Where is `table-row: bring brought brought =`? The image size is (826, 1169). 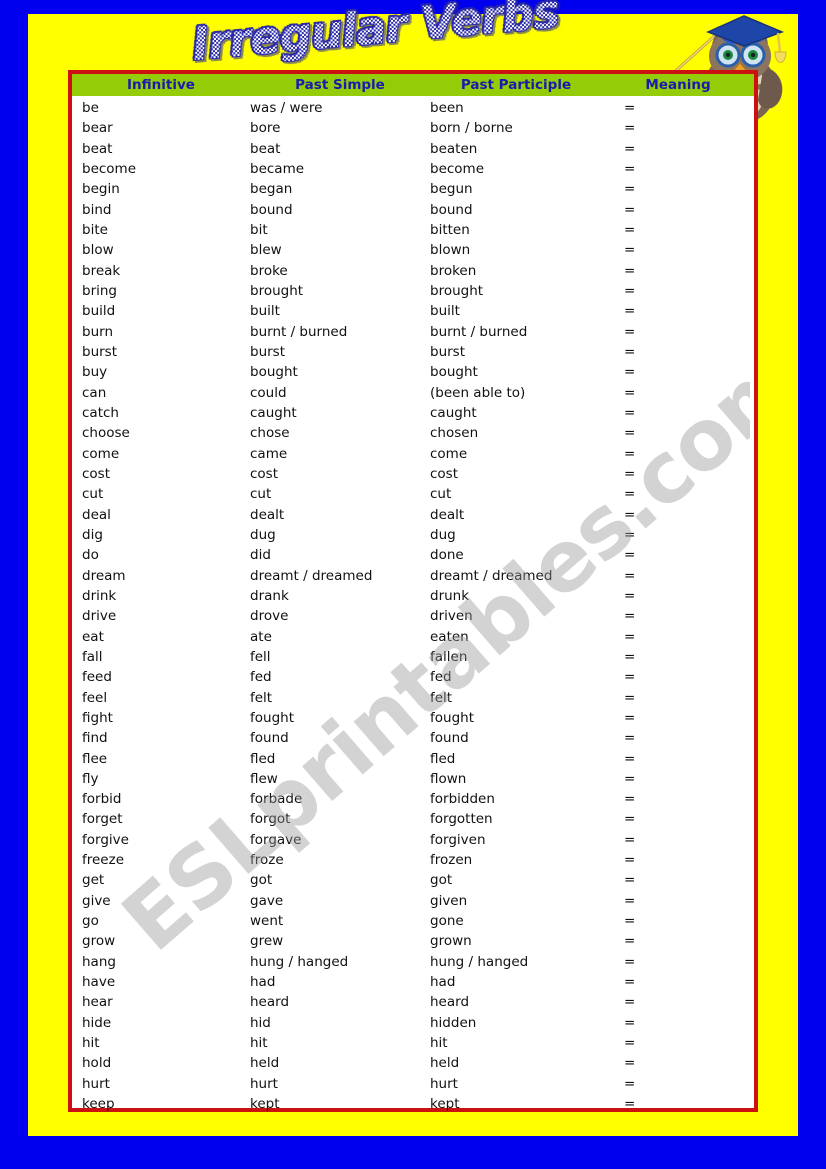 table-row: bring brought brought = is located at coordinates (413, 291).